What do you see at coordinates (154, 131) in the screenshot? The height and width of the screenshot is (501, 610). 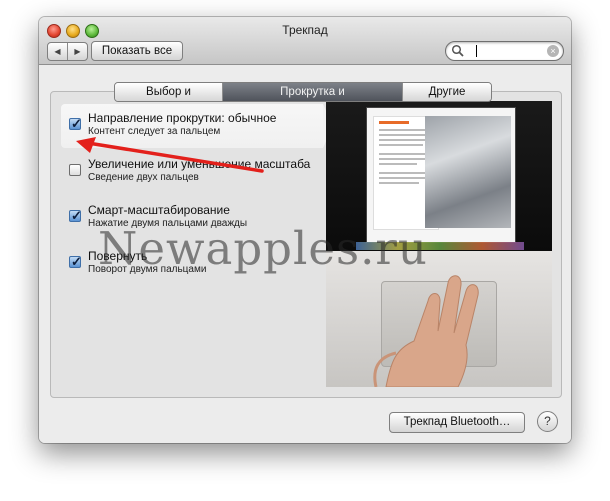 I see `option-subtitle: Контент следует за пальцем` at bounding box center [154, 131].